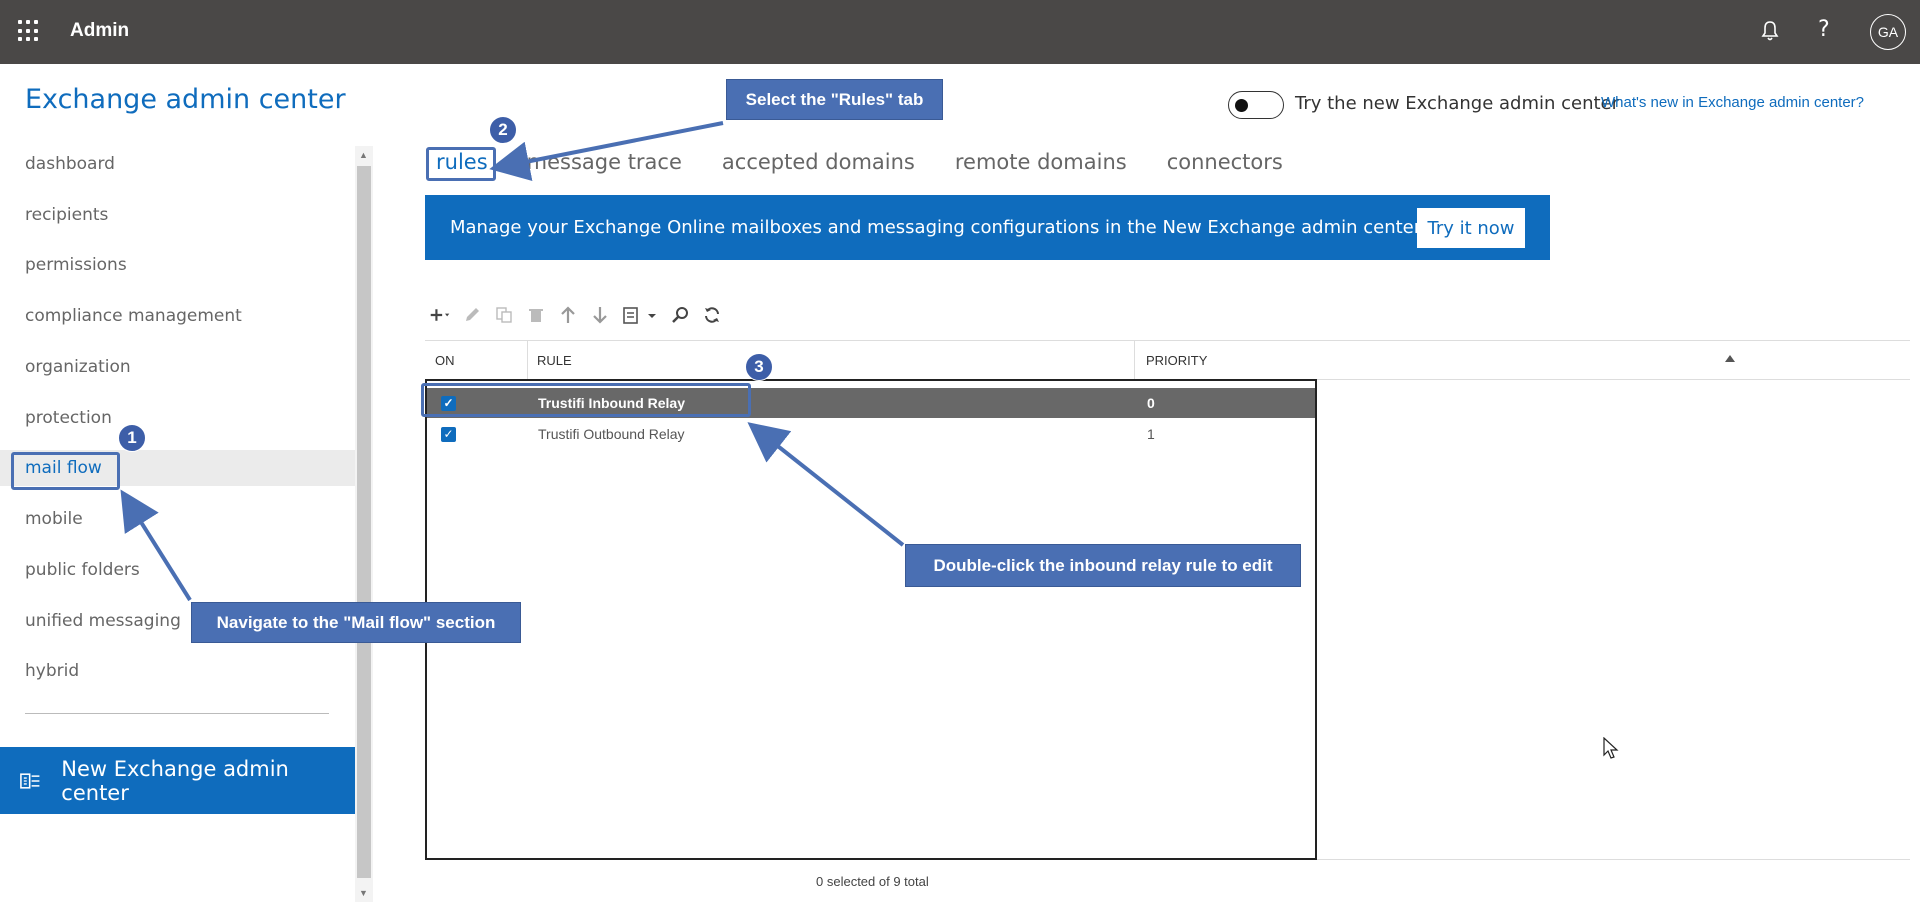 This screenshot has height=902, width=1920. Describe the element at coordinates (177, 164) in the screenshot. I see `nav-item-dashboard: dashboard` at that location.